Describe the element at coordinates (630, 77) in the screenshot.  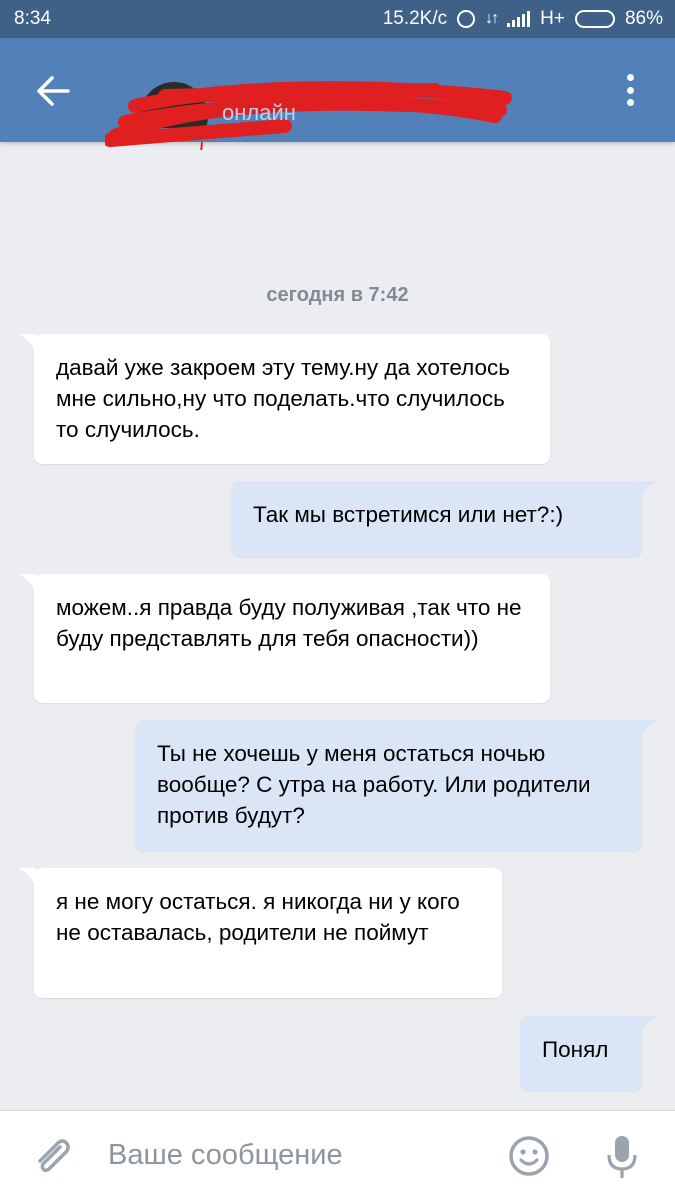
I see `more-vertical-icon` at that location.